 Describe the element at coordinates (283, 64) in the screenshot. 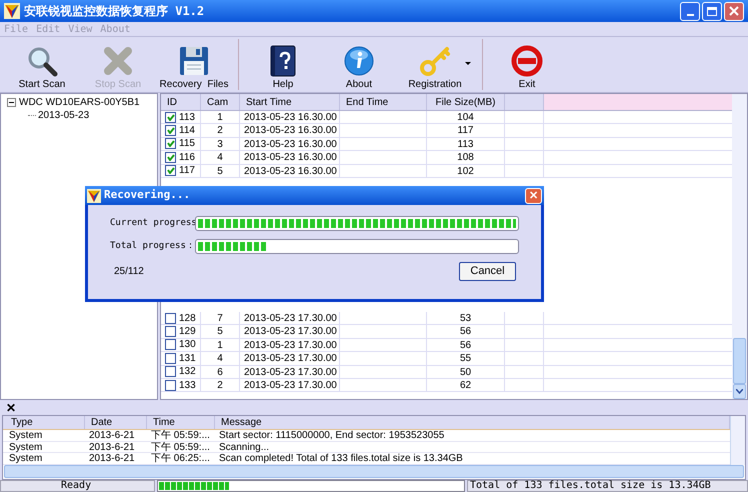

I see `toolbar-button: Help` at that location.